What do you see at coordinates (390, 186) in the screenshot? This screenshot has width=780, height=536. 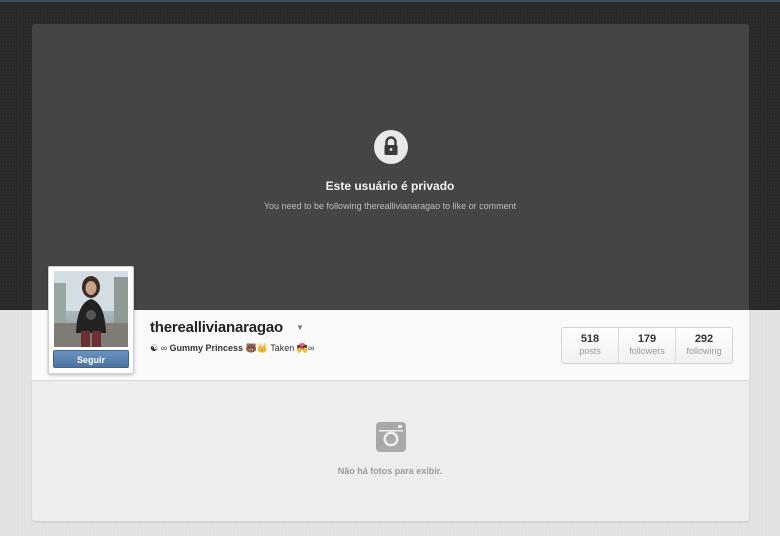 I see `private-title: Este usuário é privado` at bounding box center [390, 186].